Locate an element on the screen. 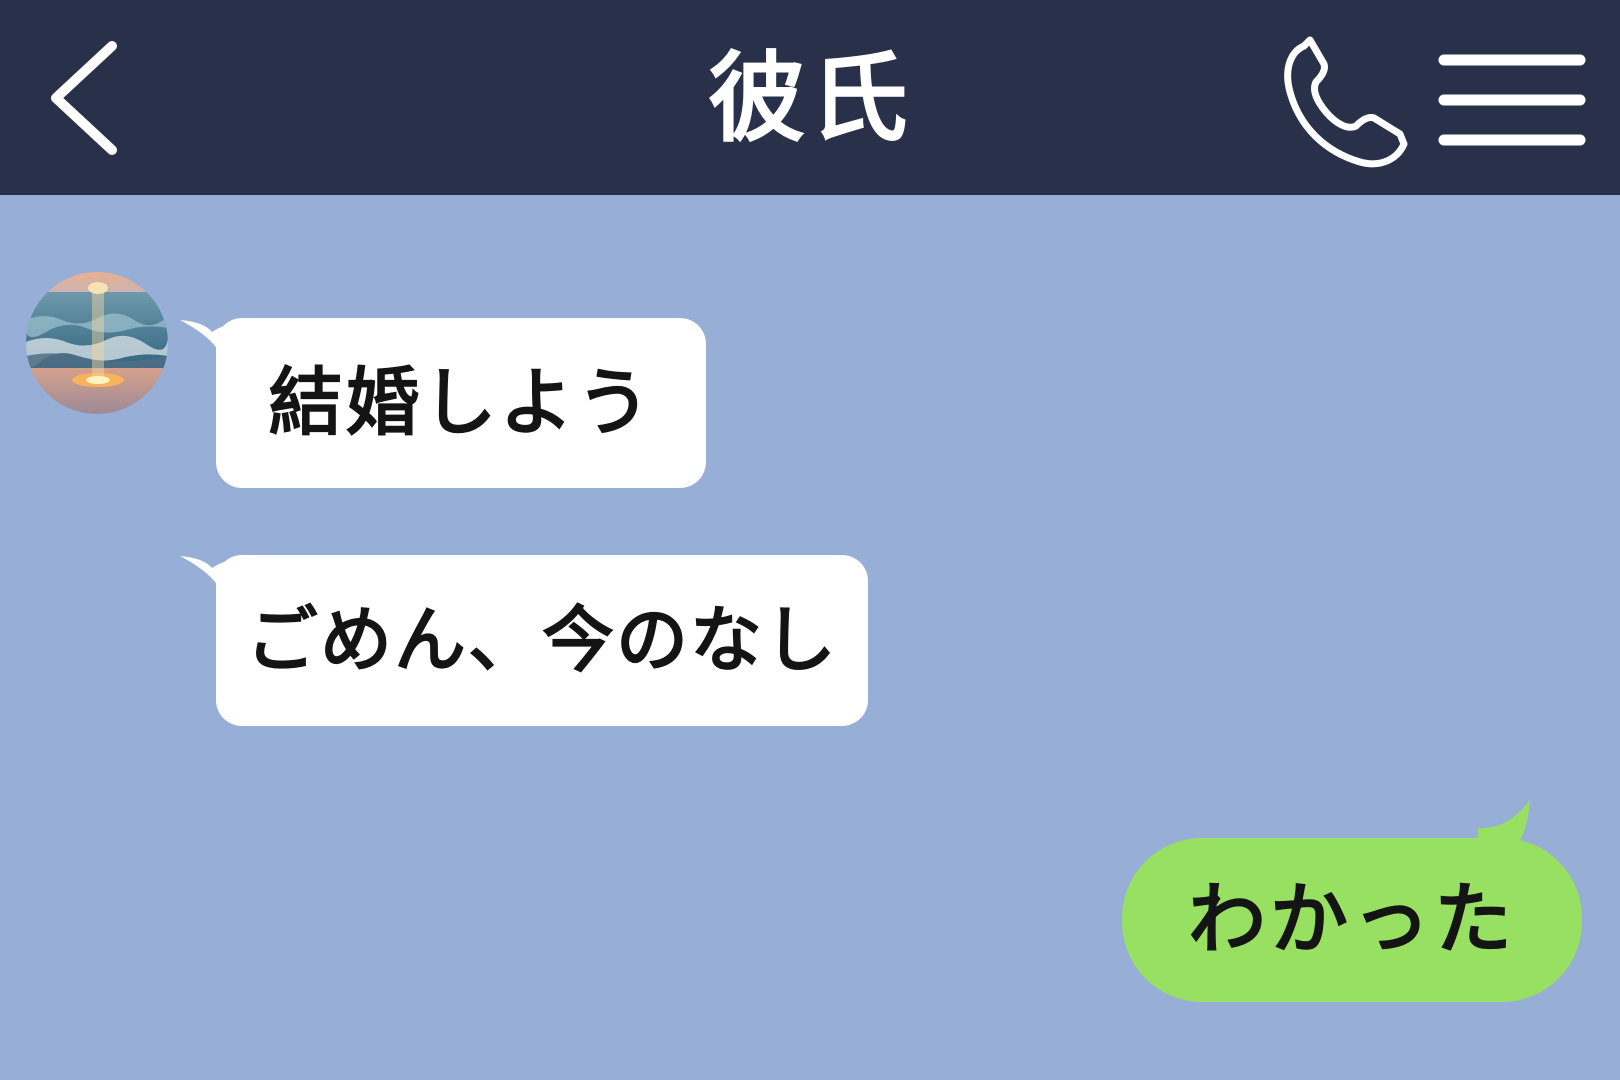  avatar-sunset-sea is located at coordinates (97, 343).